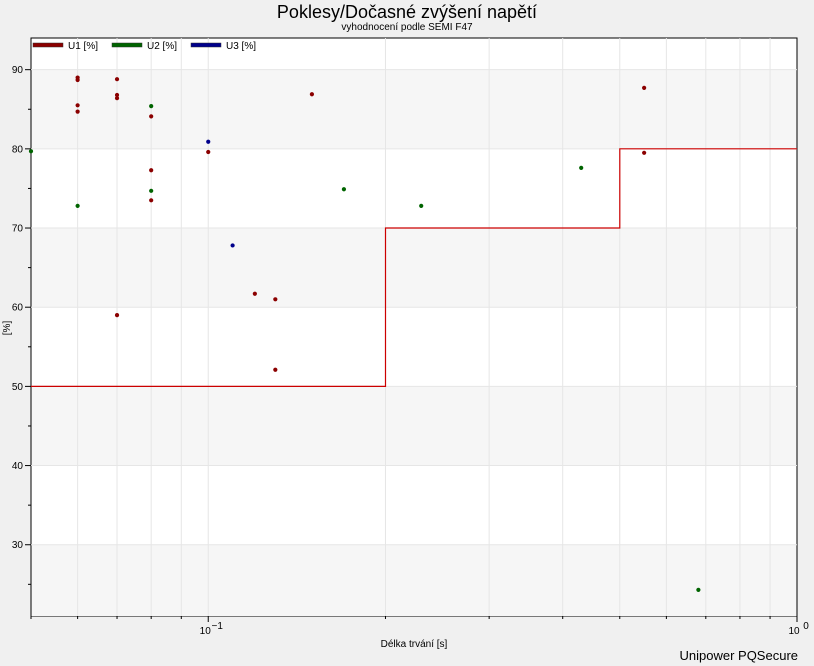  I want to click on chart-subtitle: vyhodnocení podle SEMI F47, so click(407, 27).